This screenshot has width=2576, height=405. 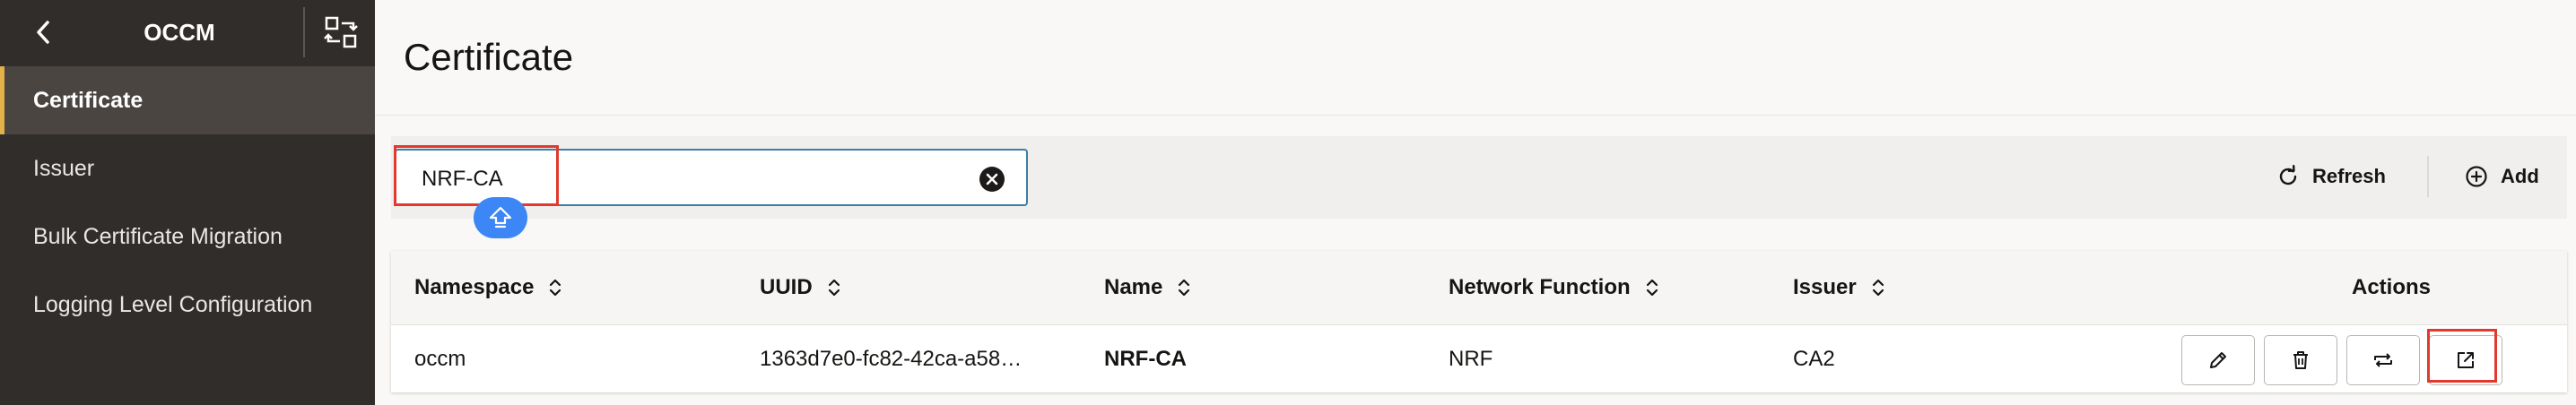 What do you see at coordinates (304, 32) in the screenshot?
I see `sidebar-header-divider` at bounding box center [304, 32].